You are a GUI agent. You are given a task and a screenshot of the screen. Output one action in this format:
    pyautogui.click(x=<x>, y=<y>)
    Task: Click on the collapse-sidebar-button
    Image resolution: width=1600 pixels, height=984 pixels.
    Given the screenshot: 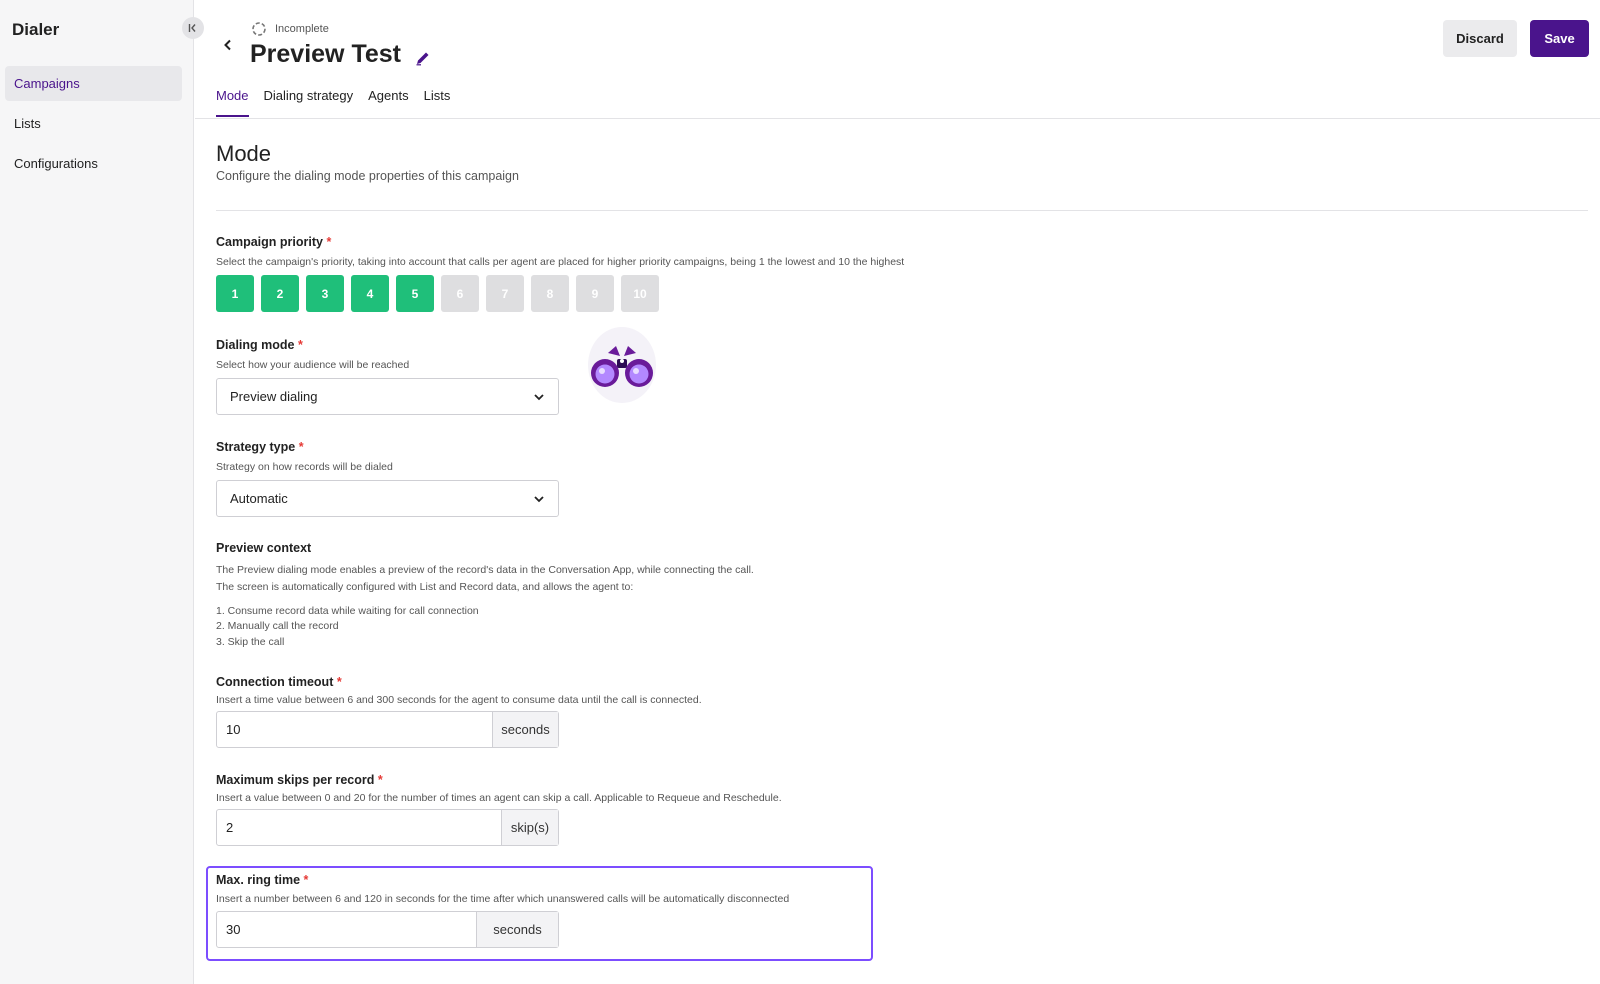 What is the action you would take?
    pyautogui.click(x=193, y=28)
    